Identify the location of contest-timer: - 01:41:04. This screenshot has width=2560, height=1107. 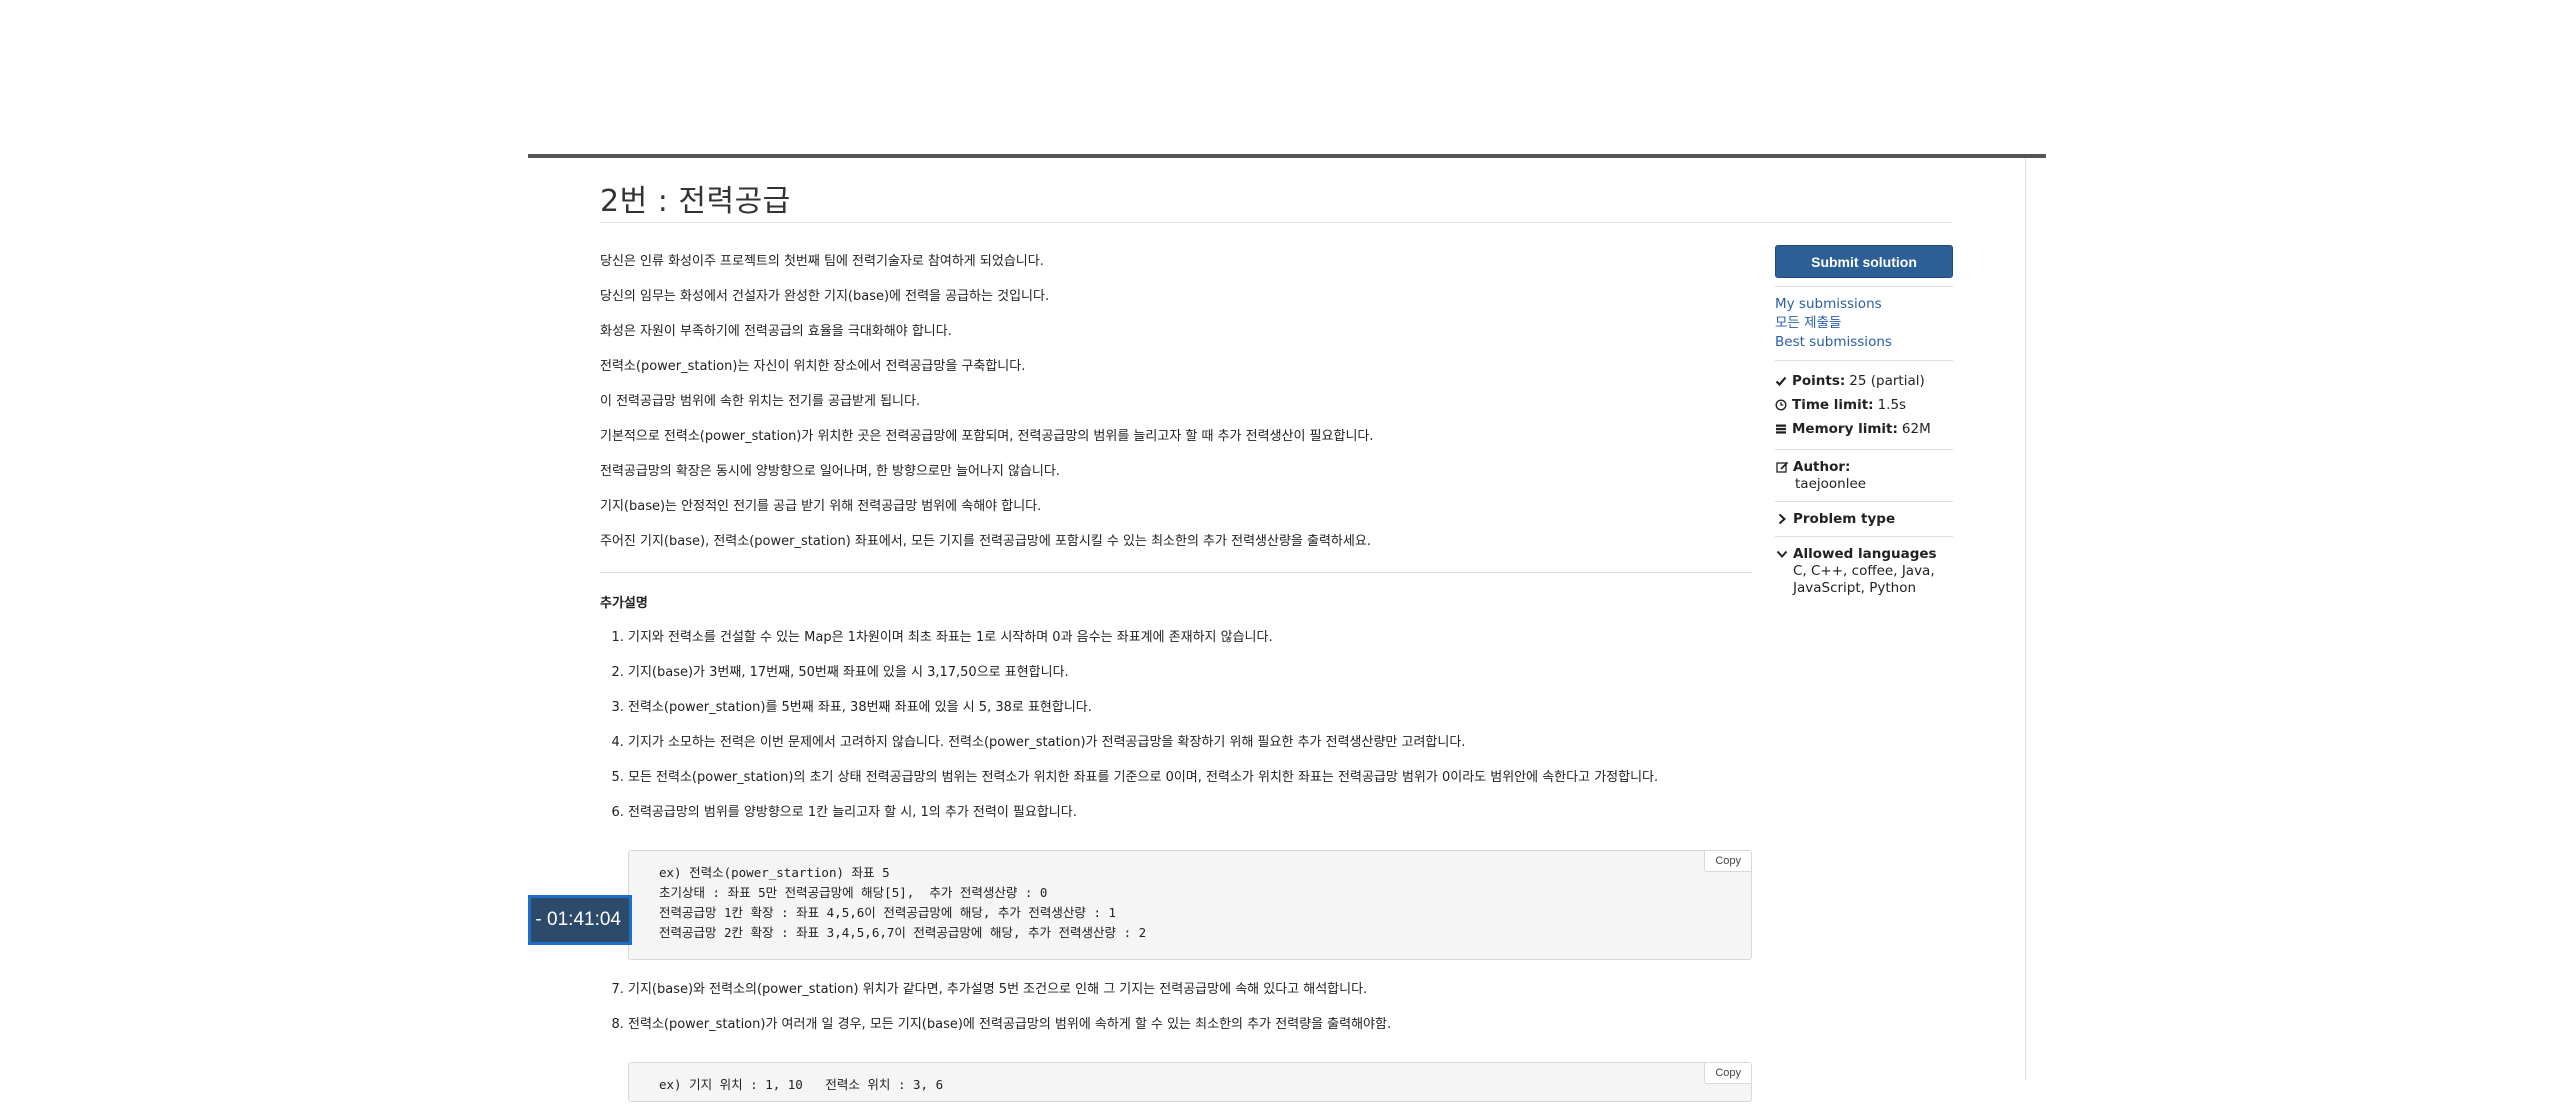
(580, 920).